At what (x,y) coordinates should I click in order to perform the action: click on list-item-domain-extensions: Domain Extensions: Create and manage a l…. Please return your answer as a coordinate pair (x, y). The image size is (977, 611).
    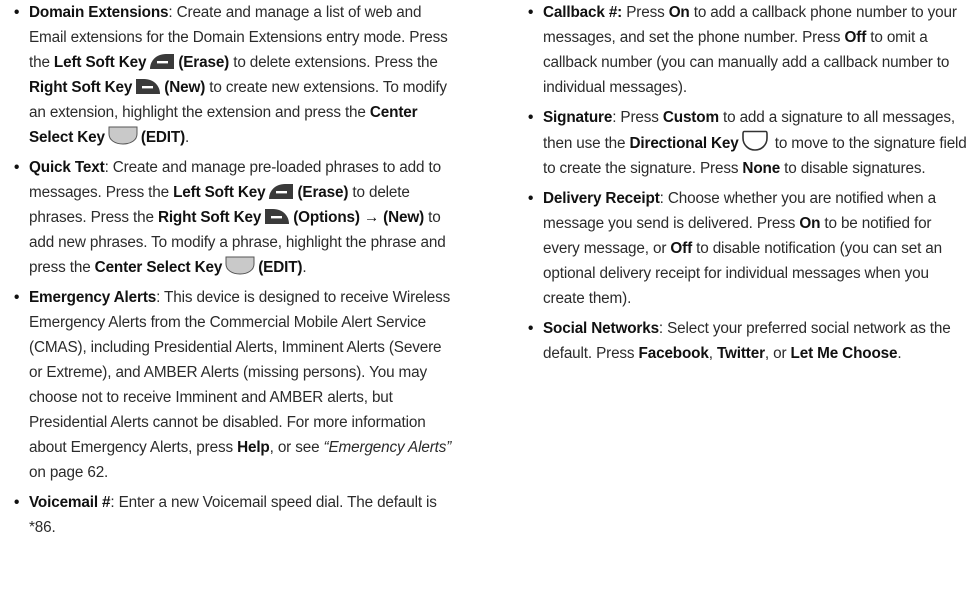
    Looking at the image, I should click on (234, 75).